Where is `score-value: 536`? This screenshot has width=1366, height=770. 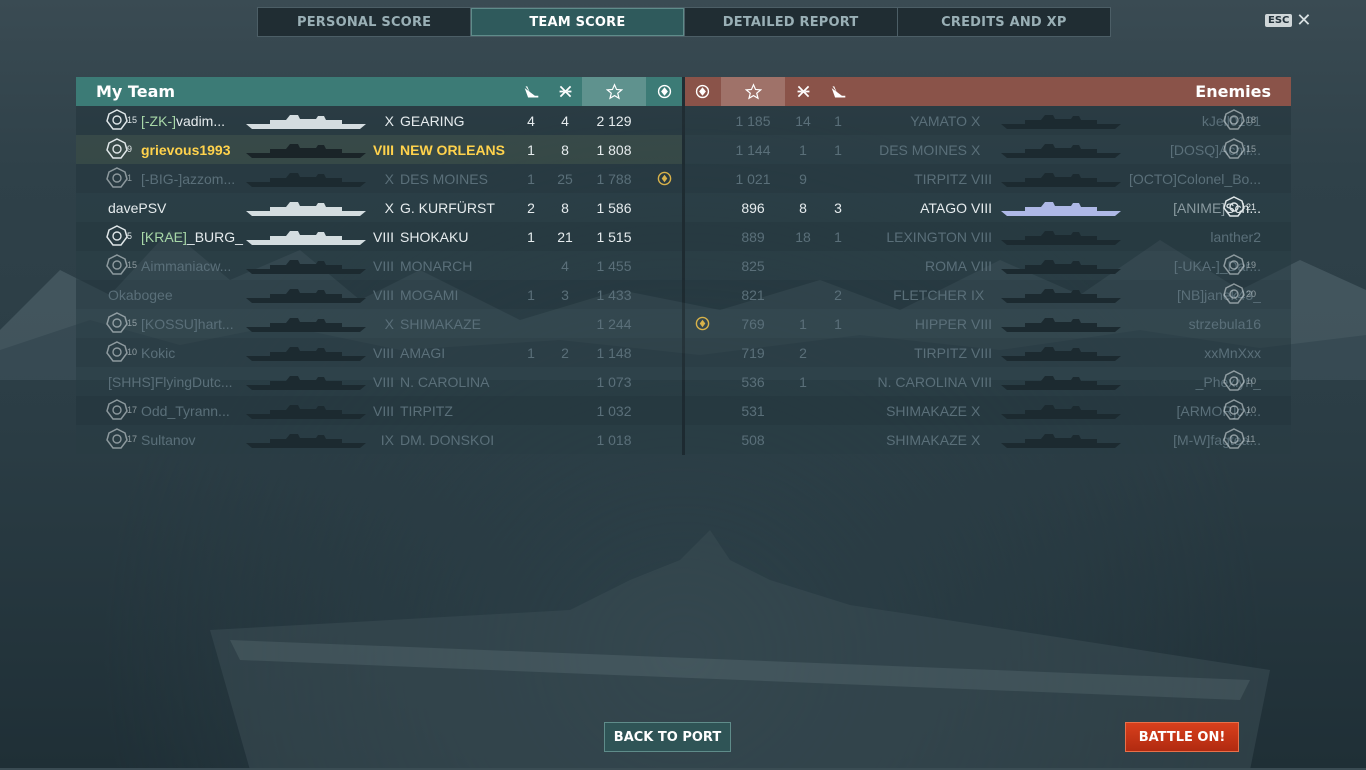 score-value: 536 is located at coordinates (753, 381).